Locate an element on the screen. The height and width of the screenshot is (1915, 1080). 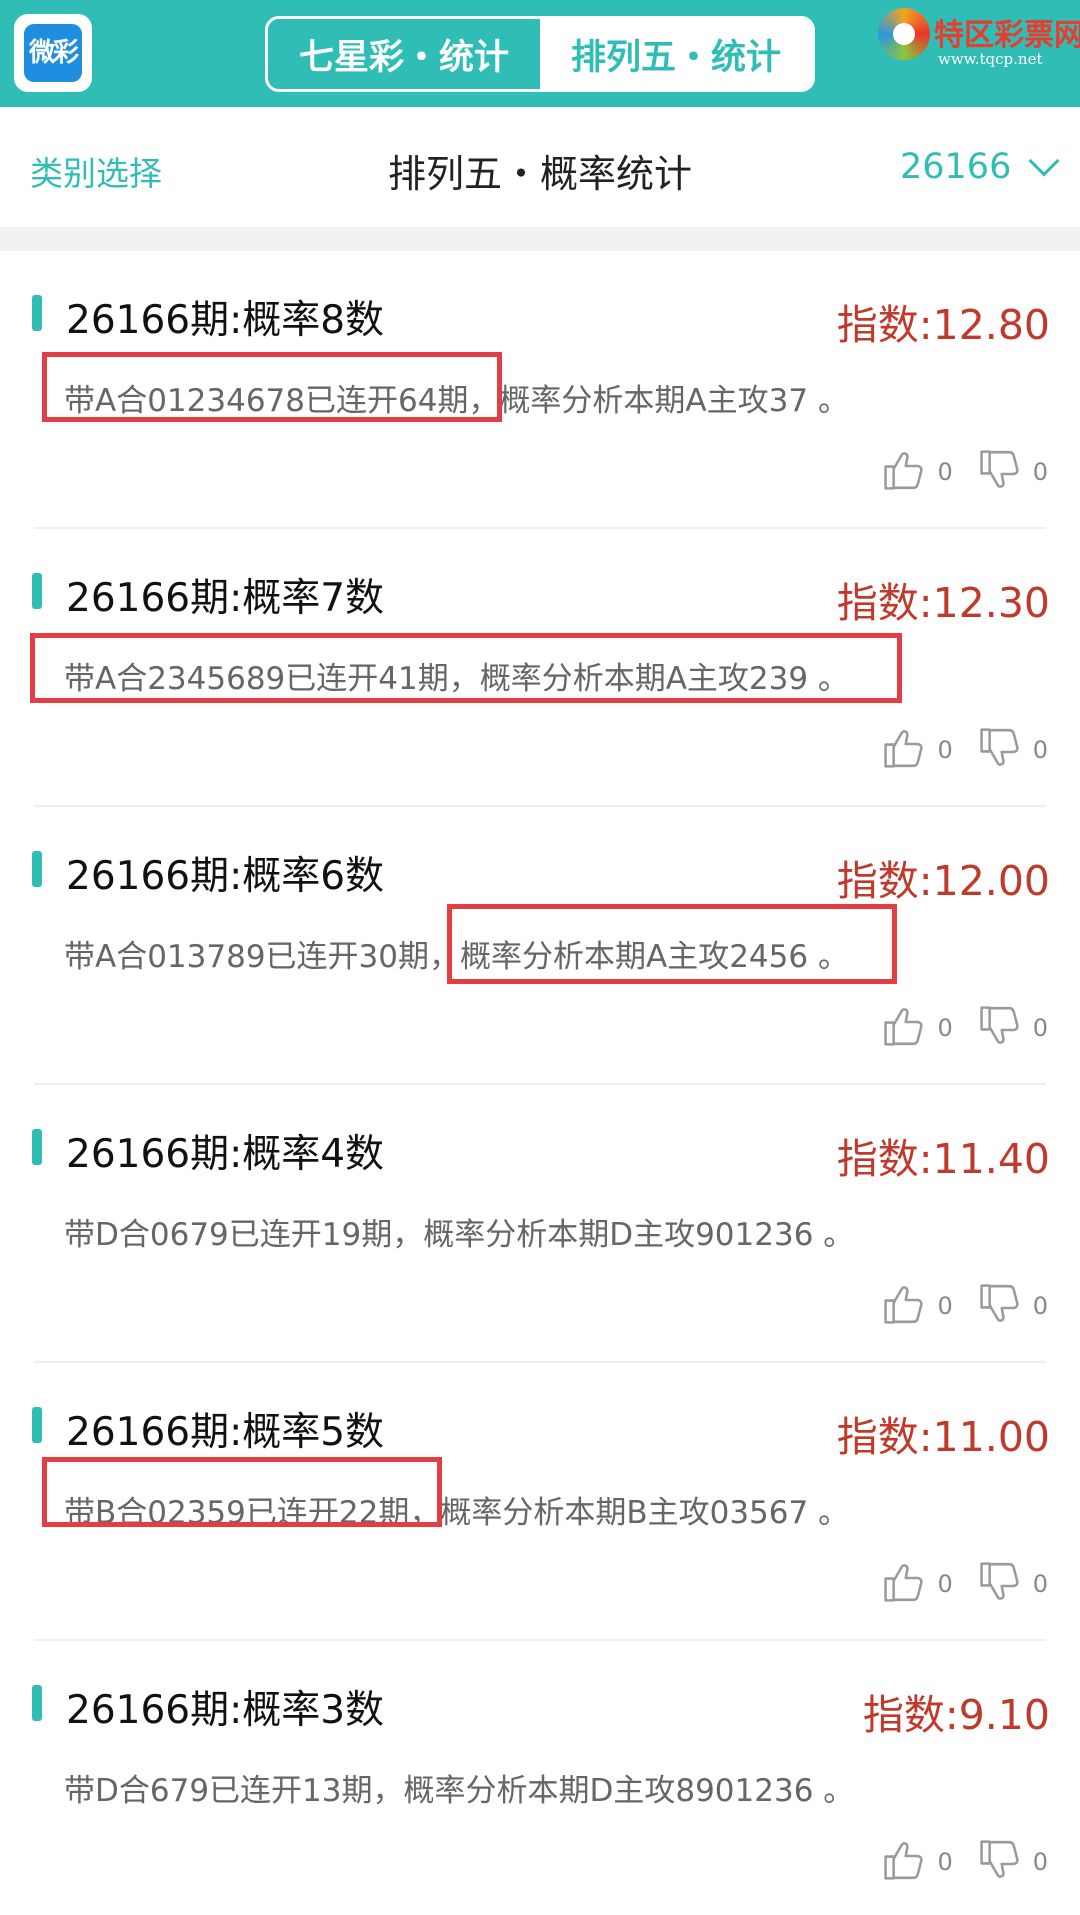
card-title: 26166期:概率6数 is located at coordinates (225, 876).